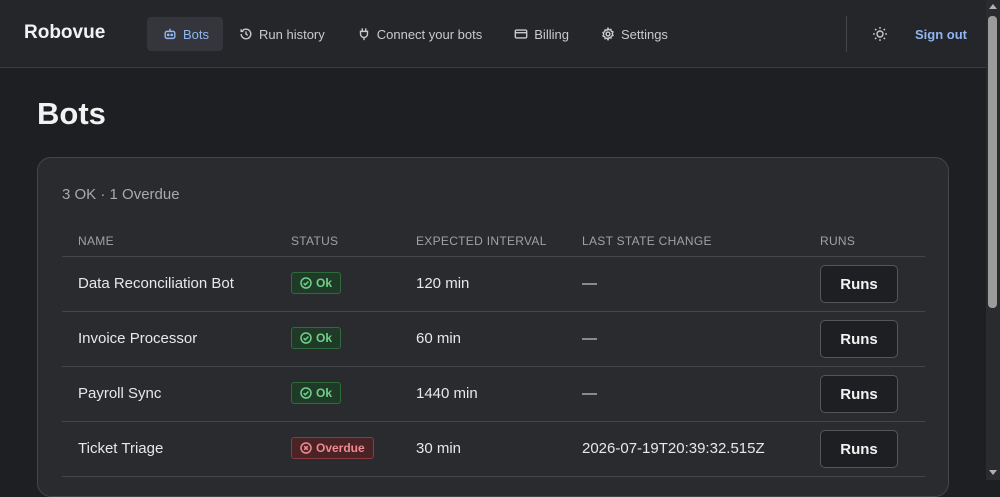  Describe the element at coordinates (673, 448) in the screenshot. I see `last-state-change: 2026-07-19T20:39:32.515Z` at that location.